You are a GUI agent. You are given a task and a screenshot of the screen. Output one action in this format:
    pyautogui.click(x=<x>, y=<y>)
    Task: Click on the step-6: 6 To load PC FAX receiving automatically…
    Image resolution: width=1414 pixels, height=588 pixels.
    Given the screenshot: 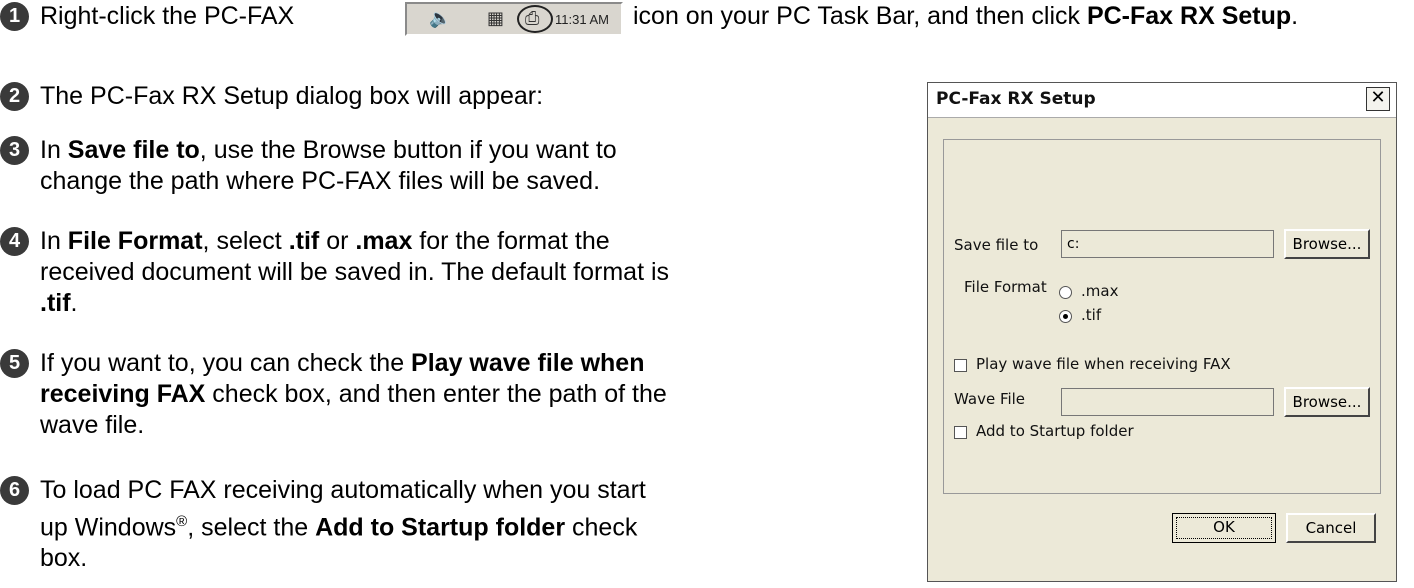 What is the action you would take?
    pyautogui.click(x=440, y=526)
    